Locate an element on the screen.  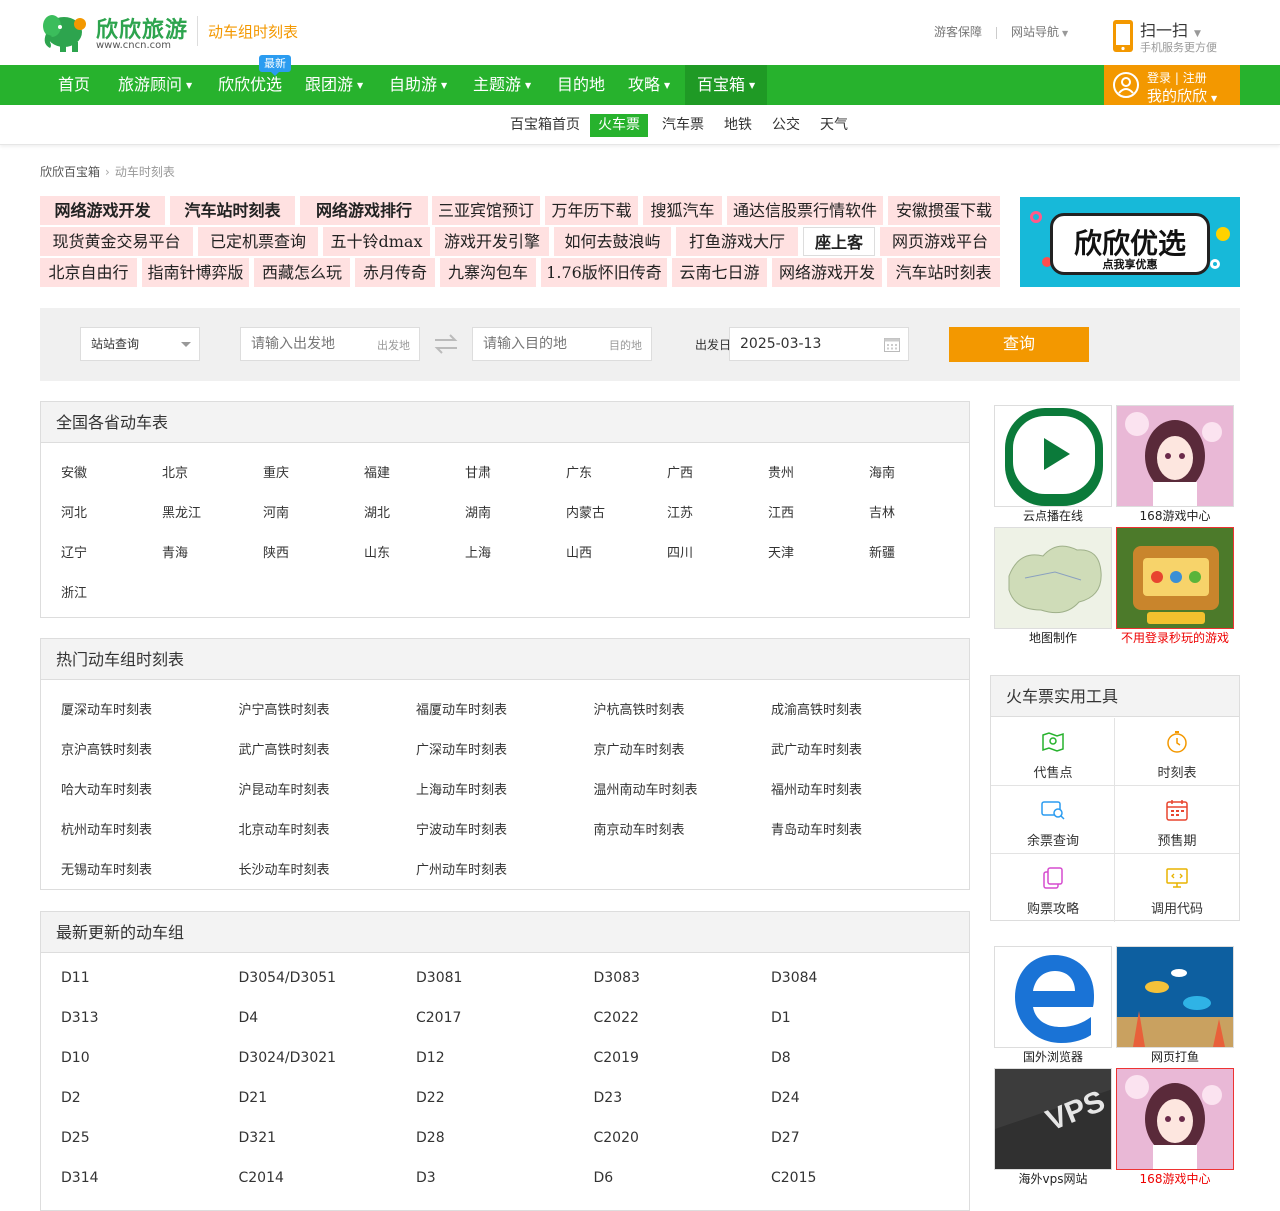
subnav-subway: 地铁 is located at coordinates (738, 125).